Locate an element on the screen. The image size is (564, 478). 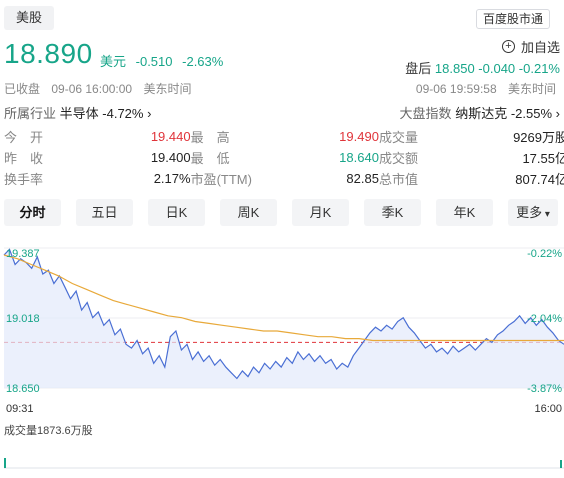
price-meta: 美元 -0.510 -2.63% is located at coordinates (164, 60).